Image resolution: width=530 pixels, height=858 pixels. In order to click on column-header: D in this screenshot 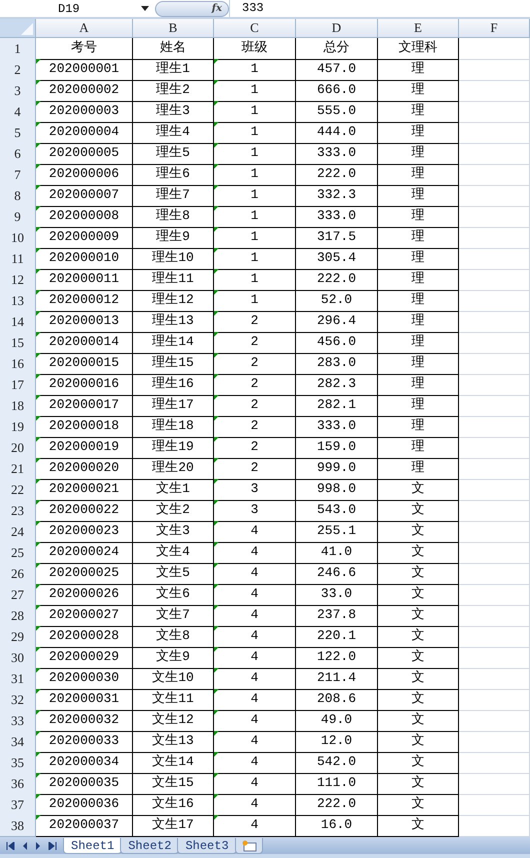, I will do `click(337, 28)`.